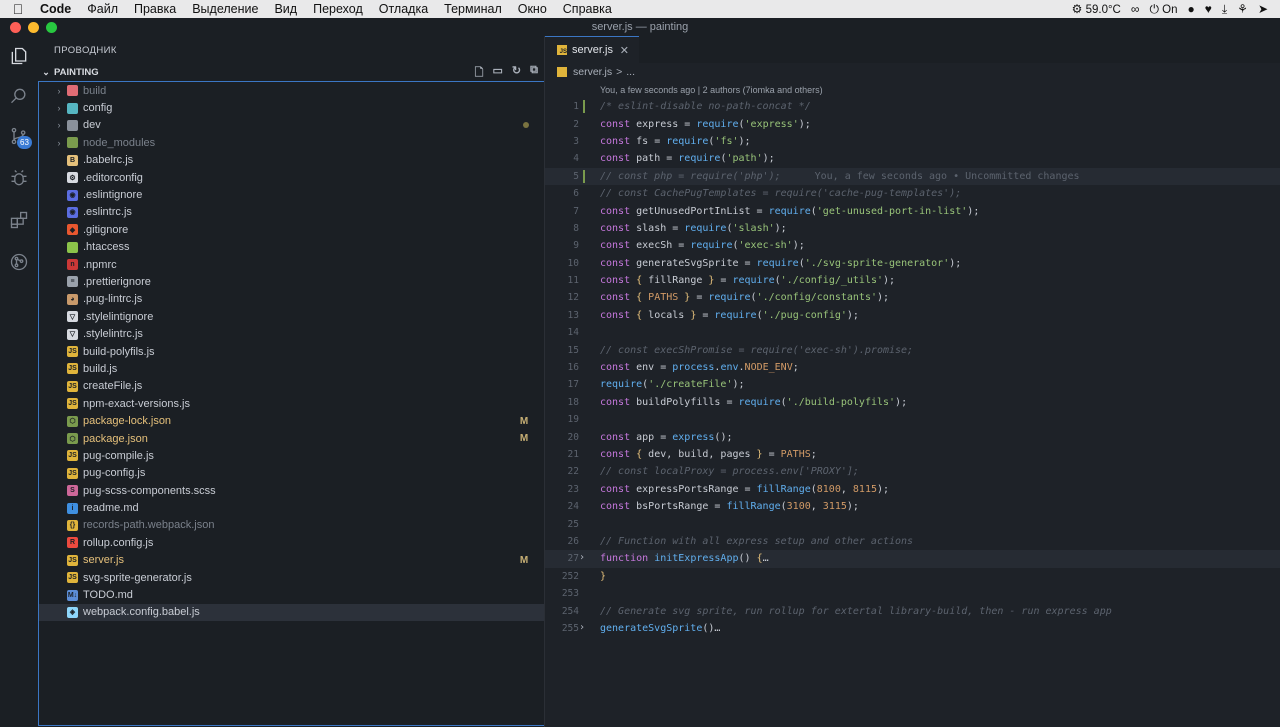 This screenshot has height=727, width=1280. What do you see at coordinates (291, 264) in the screenshot?
I see `tree-file: n .npmrc` at bounding box center [291, 264].